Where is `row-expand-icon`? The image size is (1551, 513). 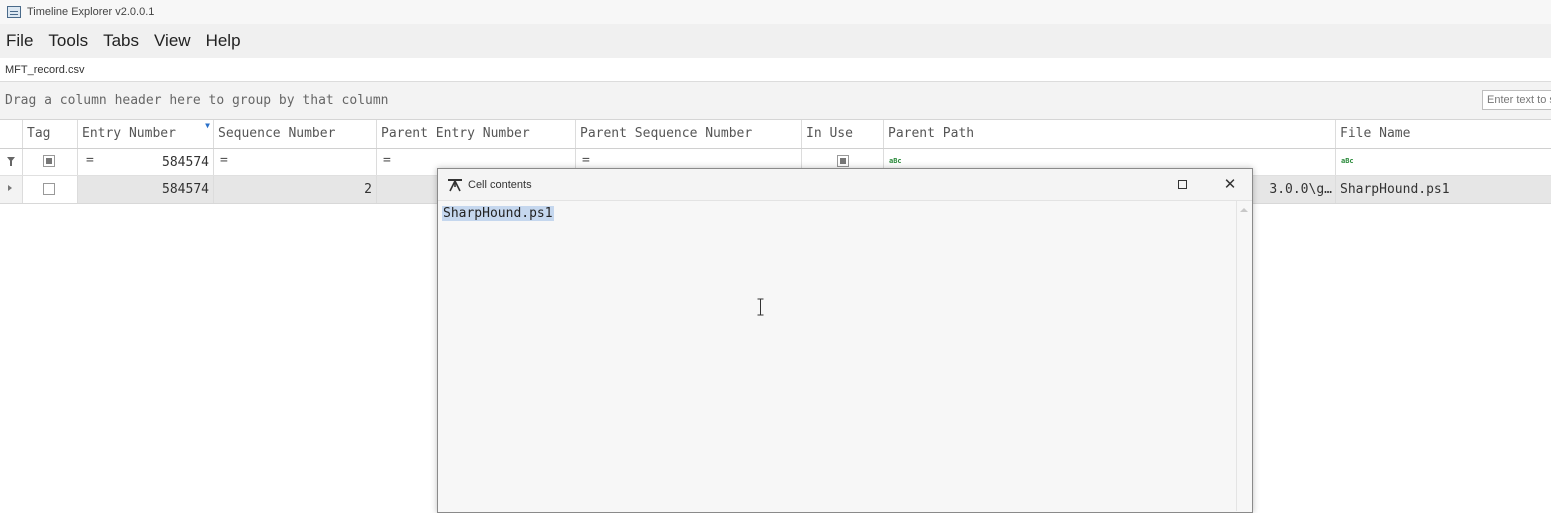 row-expand-icon is located at coordinates (10, 188).